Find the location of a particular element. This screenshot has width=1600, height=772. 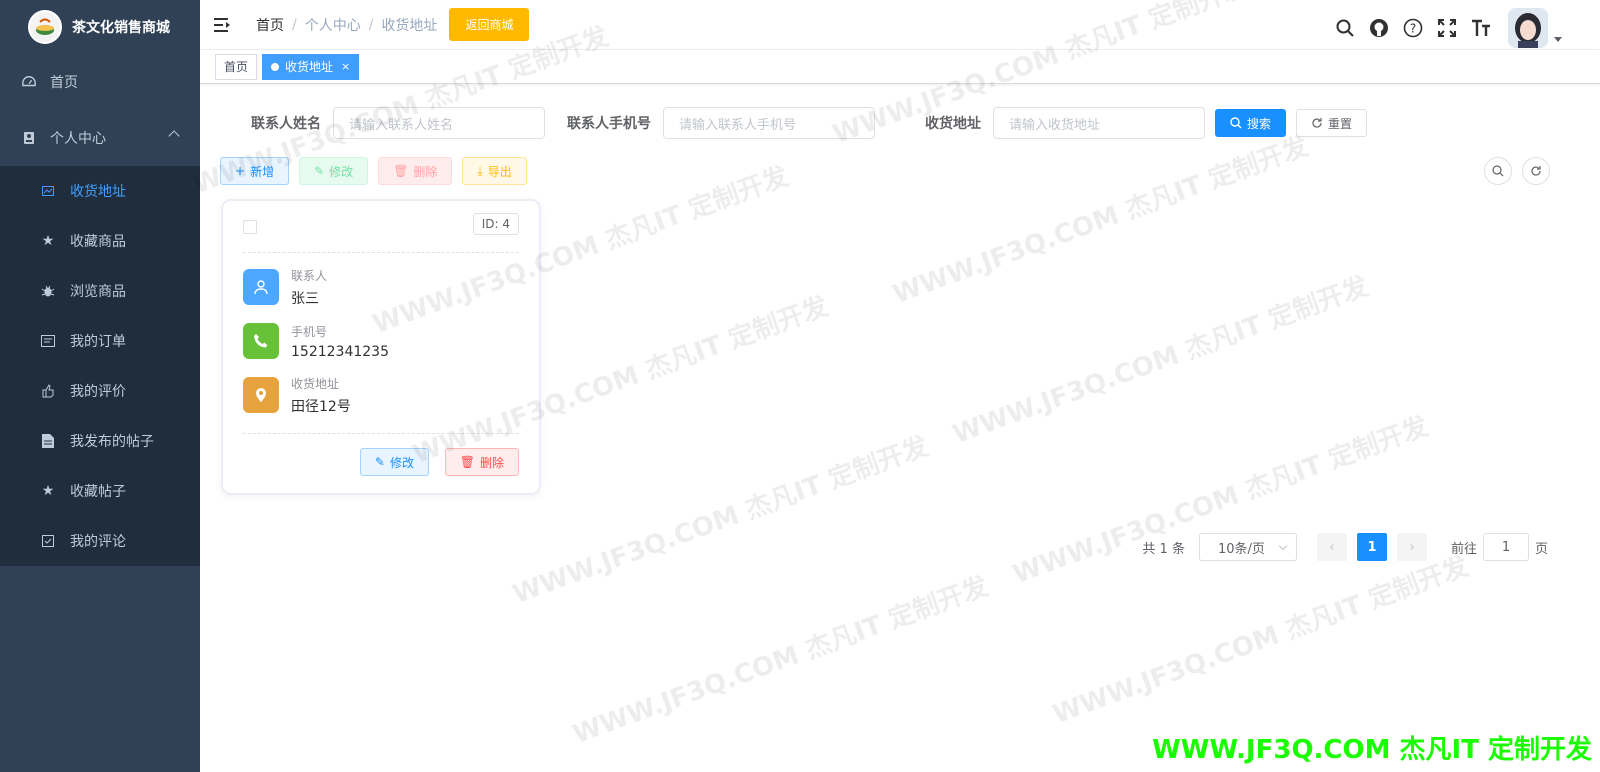

pagination: 共 1 条 10条/页 ‹ 1 › 前往 1 页 is located at coordinates (1345, 547).